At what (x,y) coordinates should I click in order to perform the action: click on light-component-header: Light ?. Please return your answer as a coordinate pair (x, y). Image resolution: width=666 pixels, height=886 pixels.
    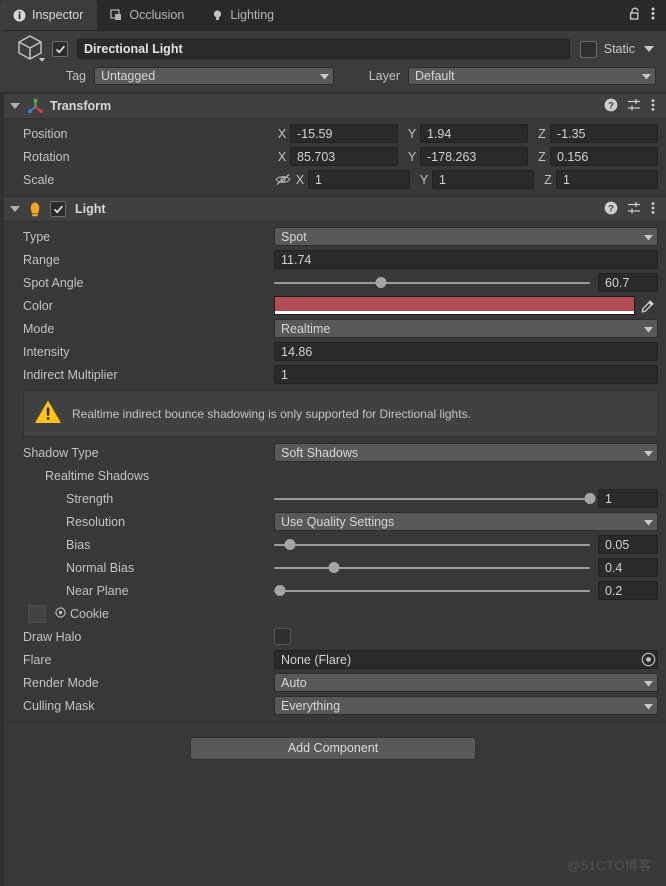
    Looking at the image, I should click on (333, 209).